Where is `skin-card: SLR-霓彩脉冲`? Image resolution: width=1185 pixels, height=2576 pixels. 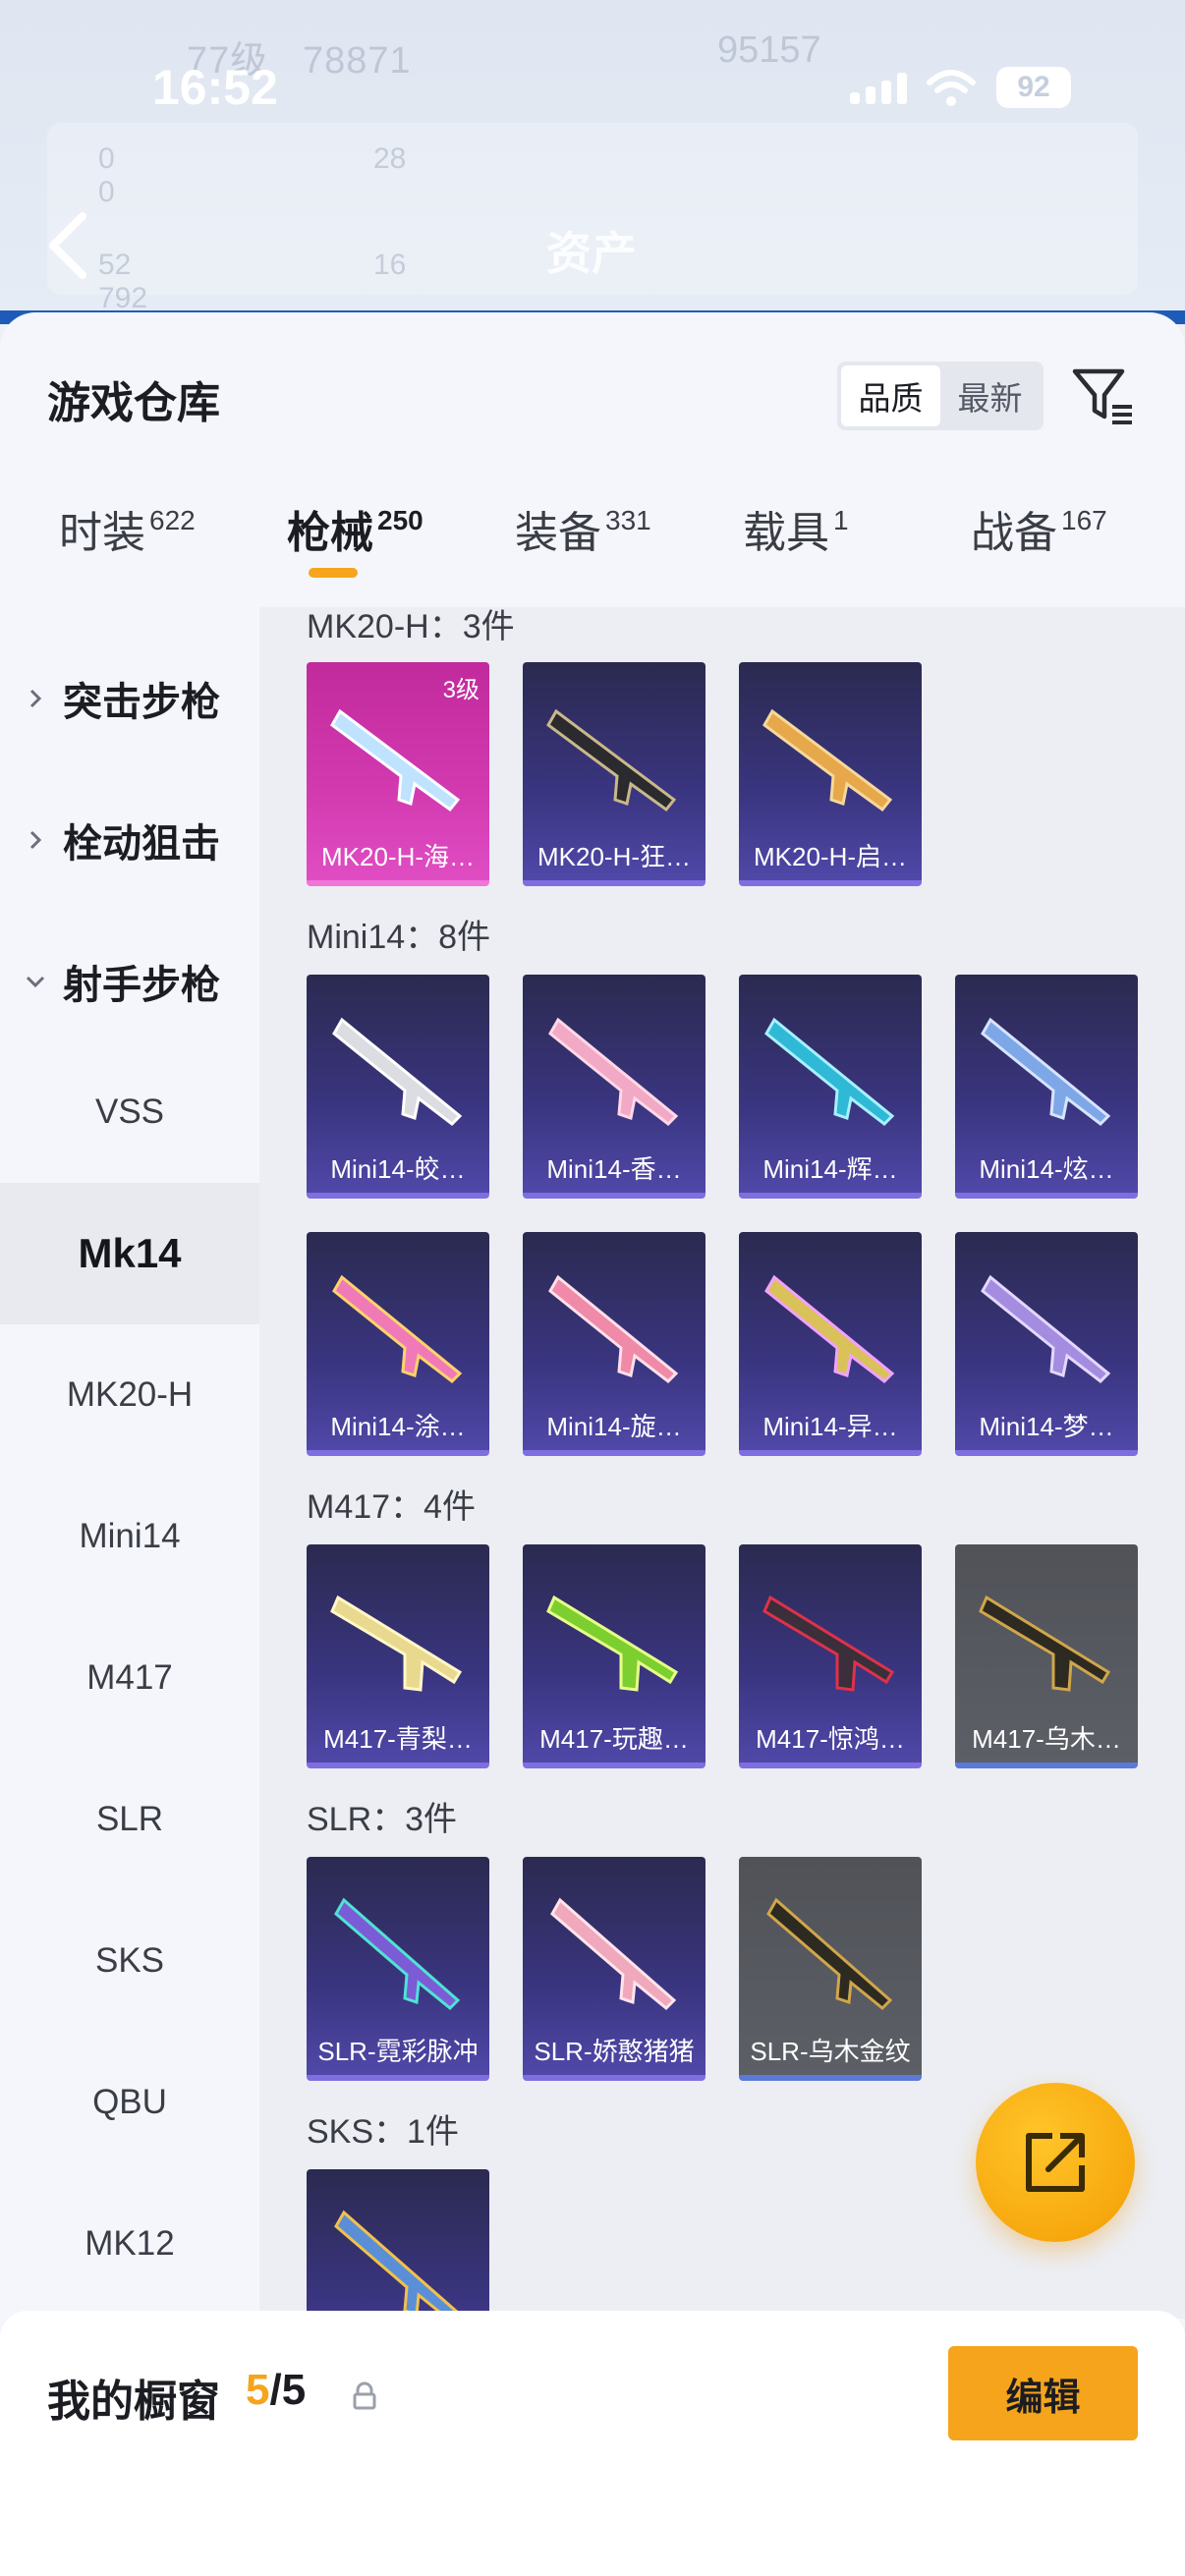 skin-card: SLR-霓彩脉冲 is located at coordinates (398, 1969).